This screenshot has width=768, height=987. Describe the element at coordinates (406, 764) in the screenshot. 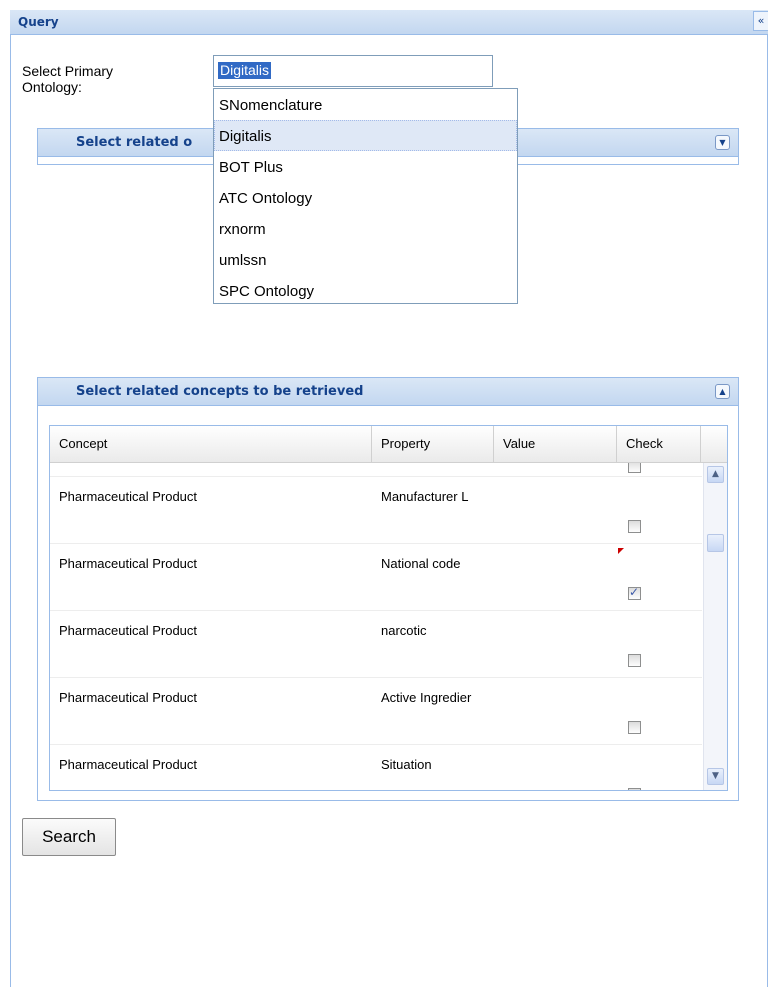

I see `row-property: Situation` at that location.